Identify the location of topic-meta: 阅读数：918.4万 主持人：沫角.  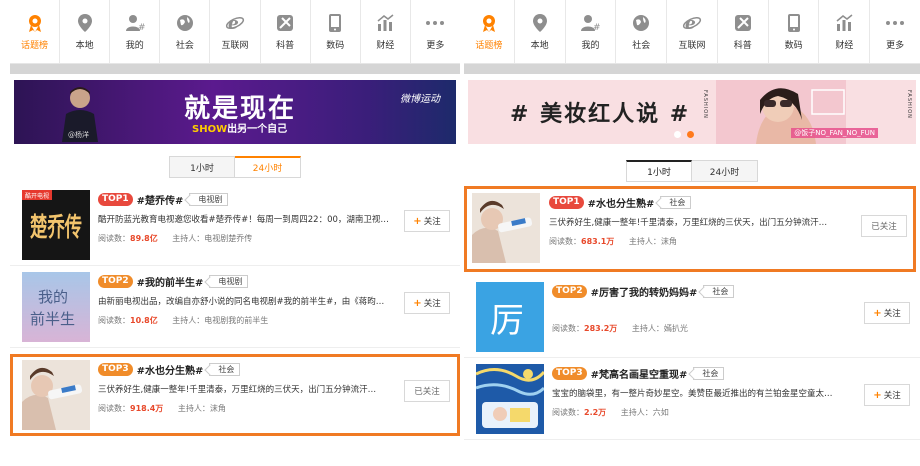
(242, 408).